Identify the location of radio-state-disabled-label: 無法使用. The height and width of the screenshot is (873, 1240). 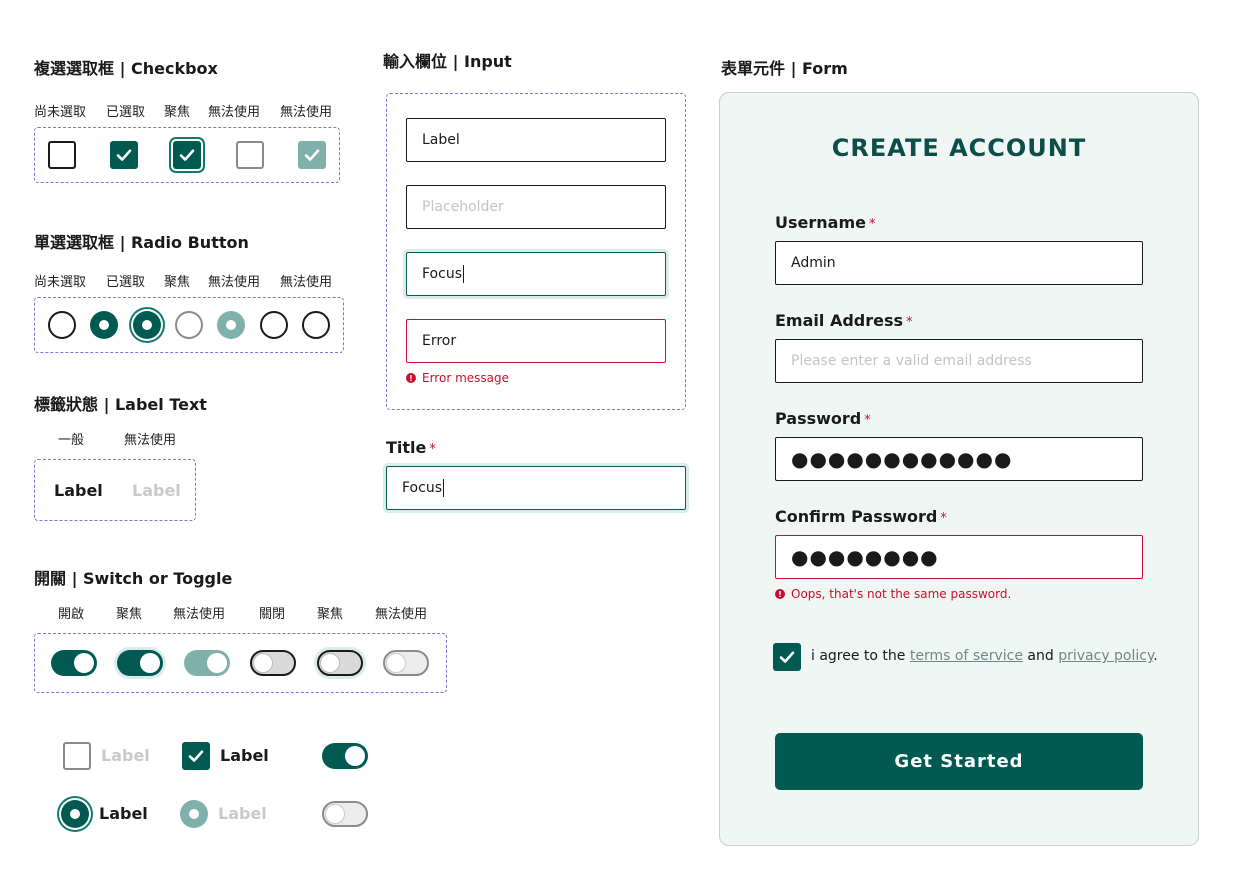
(234, 282).